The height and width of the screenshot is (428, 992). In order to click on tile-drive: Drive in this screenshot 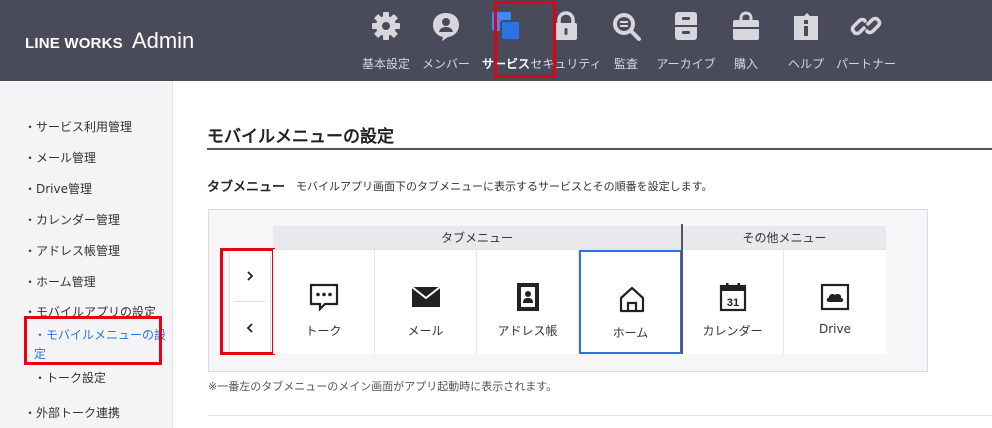, I will do `click(835, 302)`.